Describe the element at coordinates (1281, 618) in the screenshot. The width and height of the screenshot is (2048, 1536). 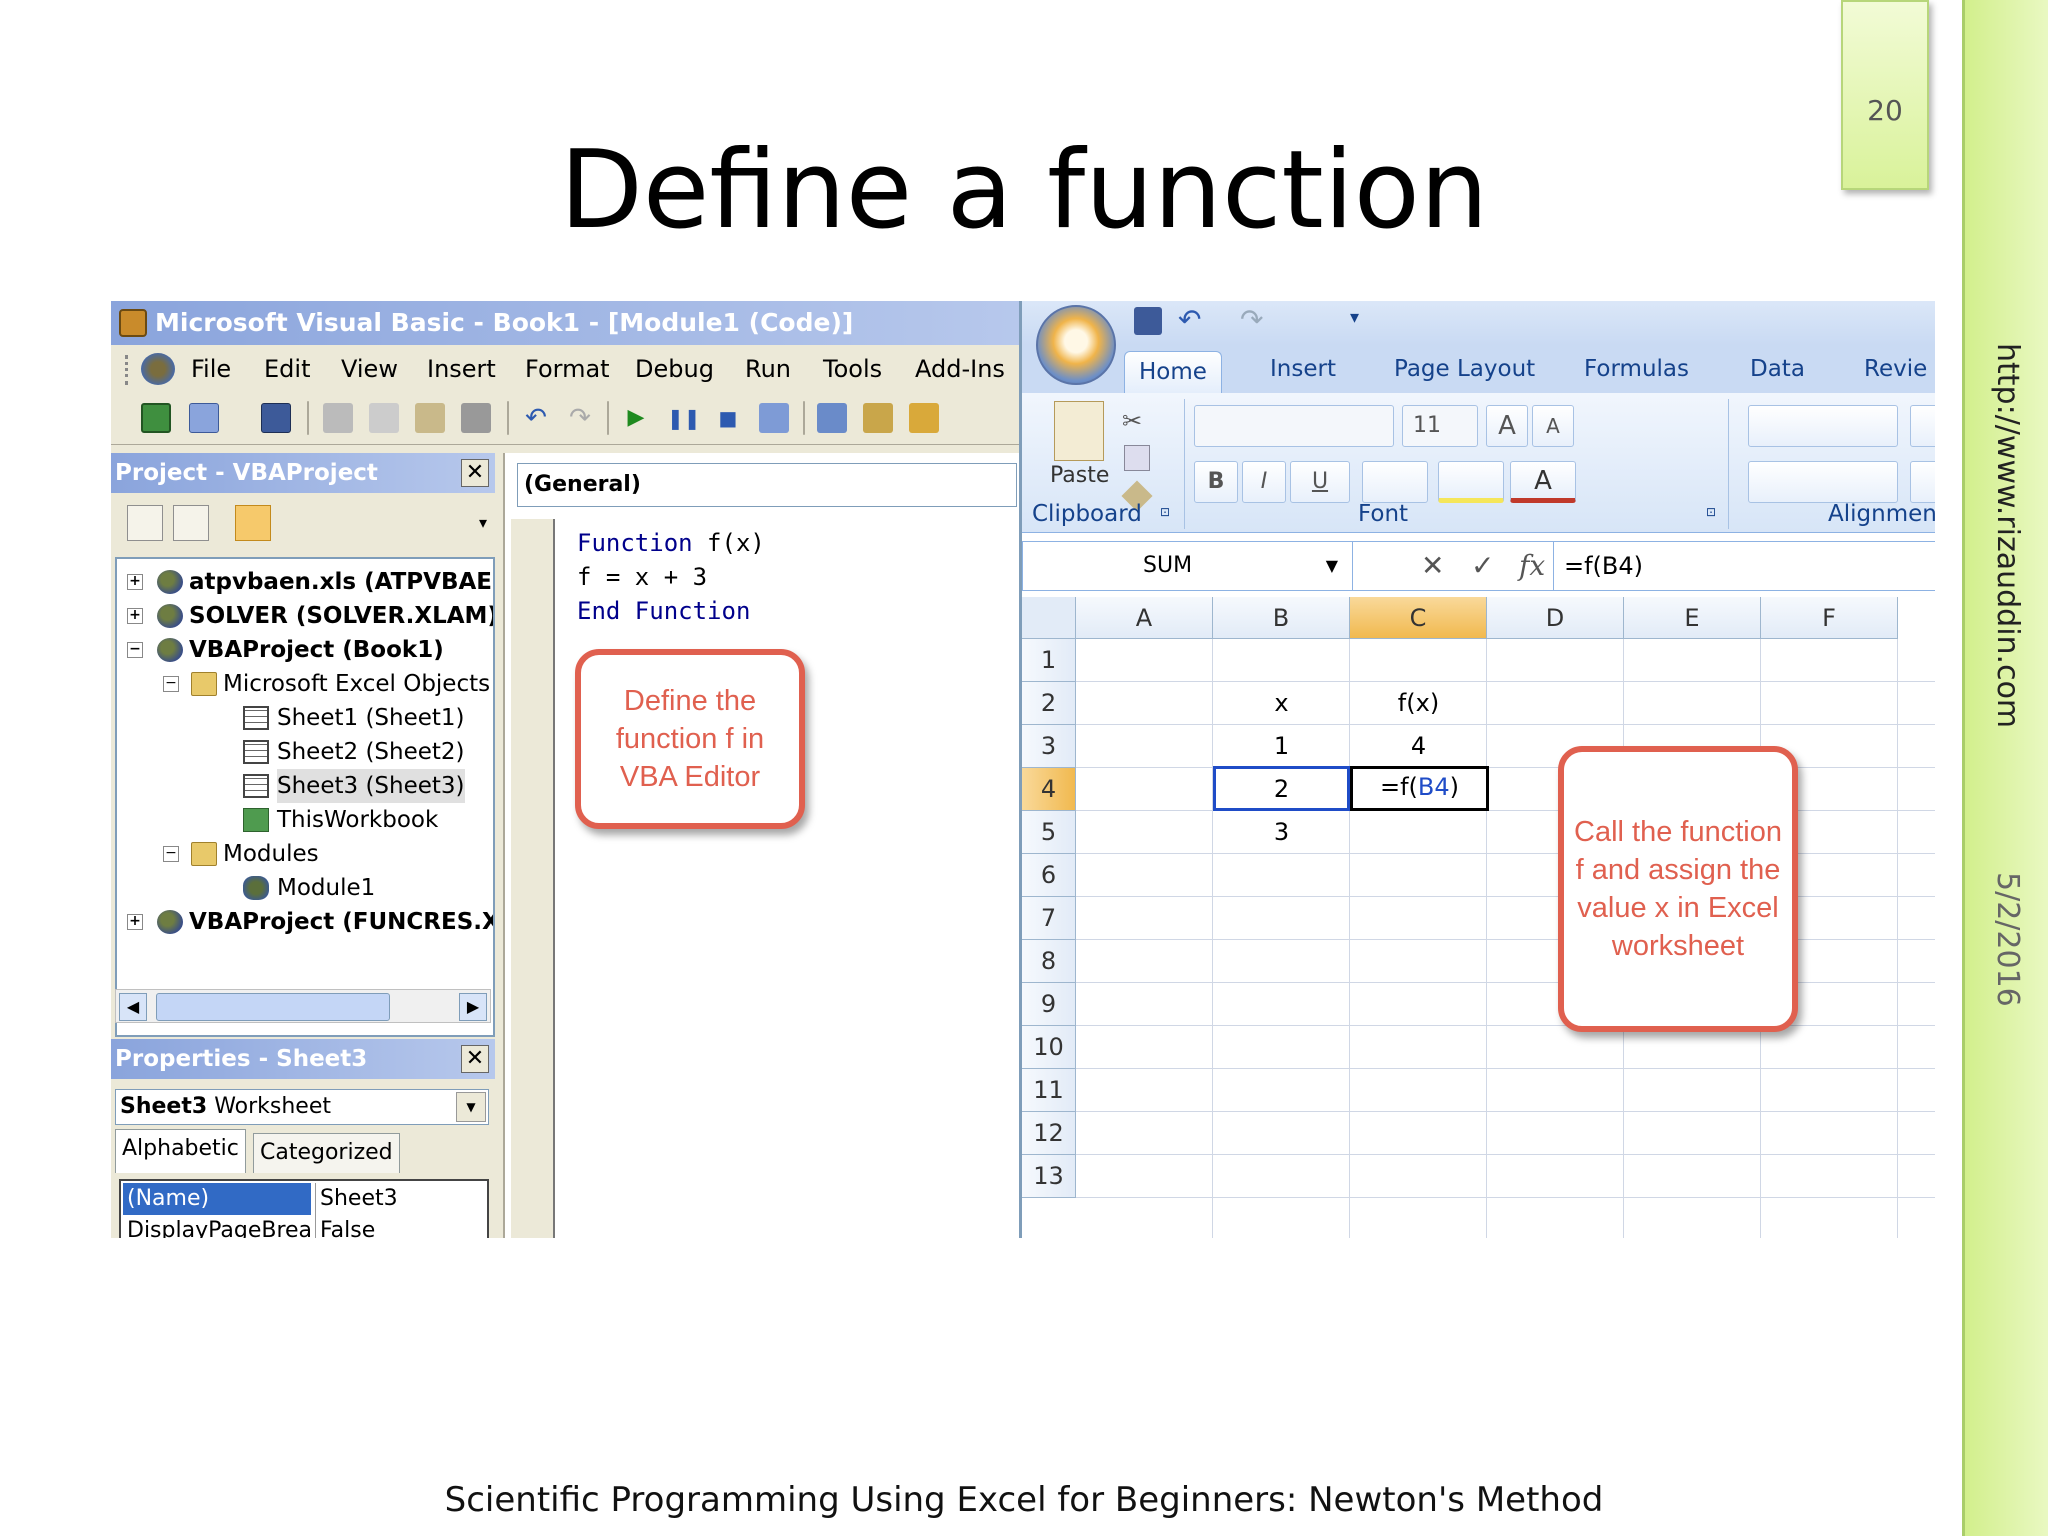
I see `column-header-b: B` at that location.